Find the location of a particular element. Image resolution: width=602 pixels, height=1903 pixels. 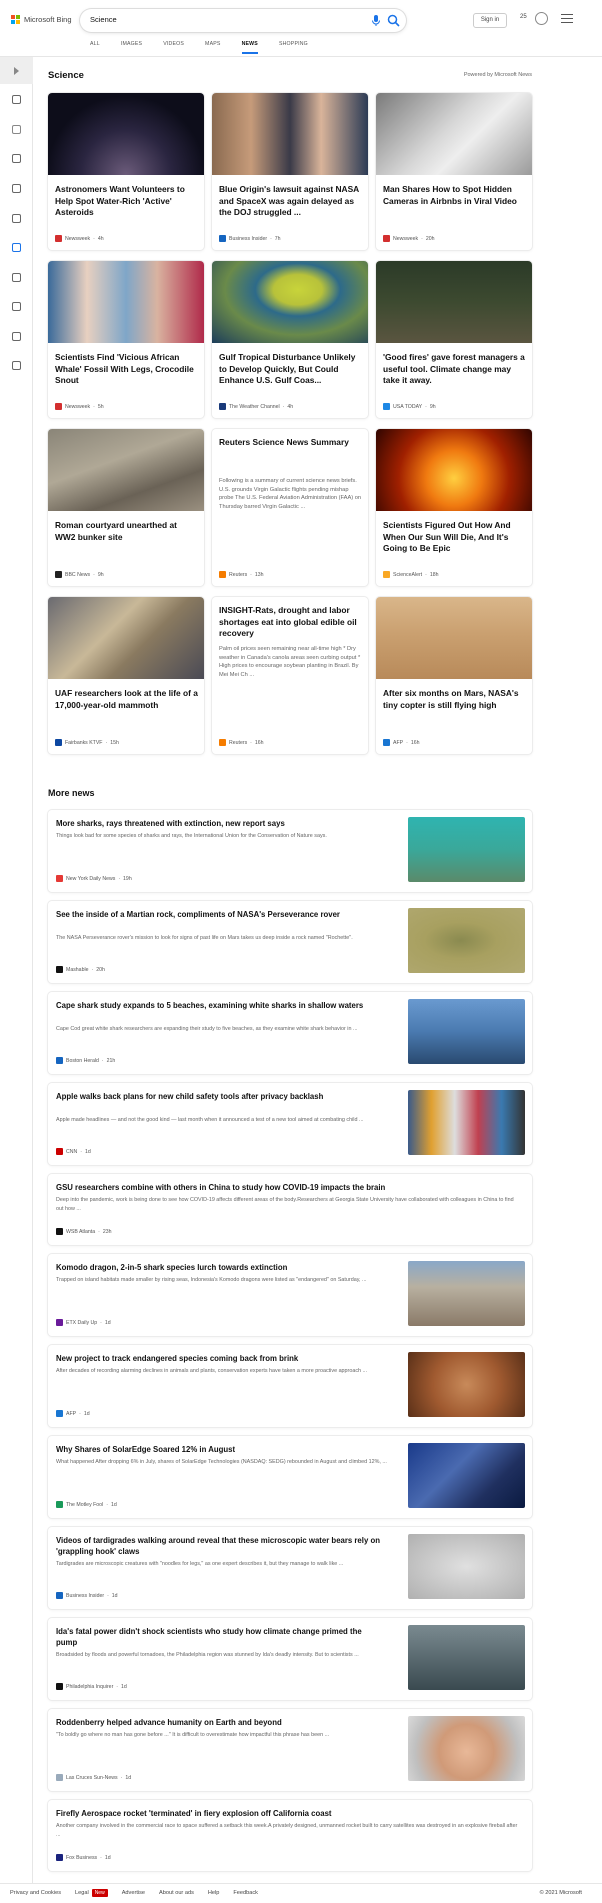

science-icon is located at coordinates (16, 247).